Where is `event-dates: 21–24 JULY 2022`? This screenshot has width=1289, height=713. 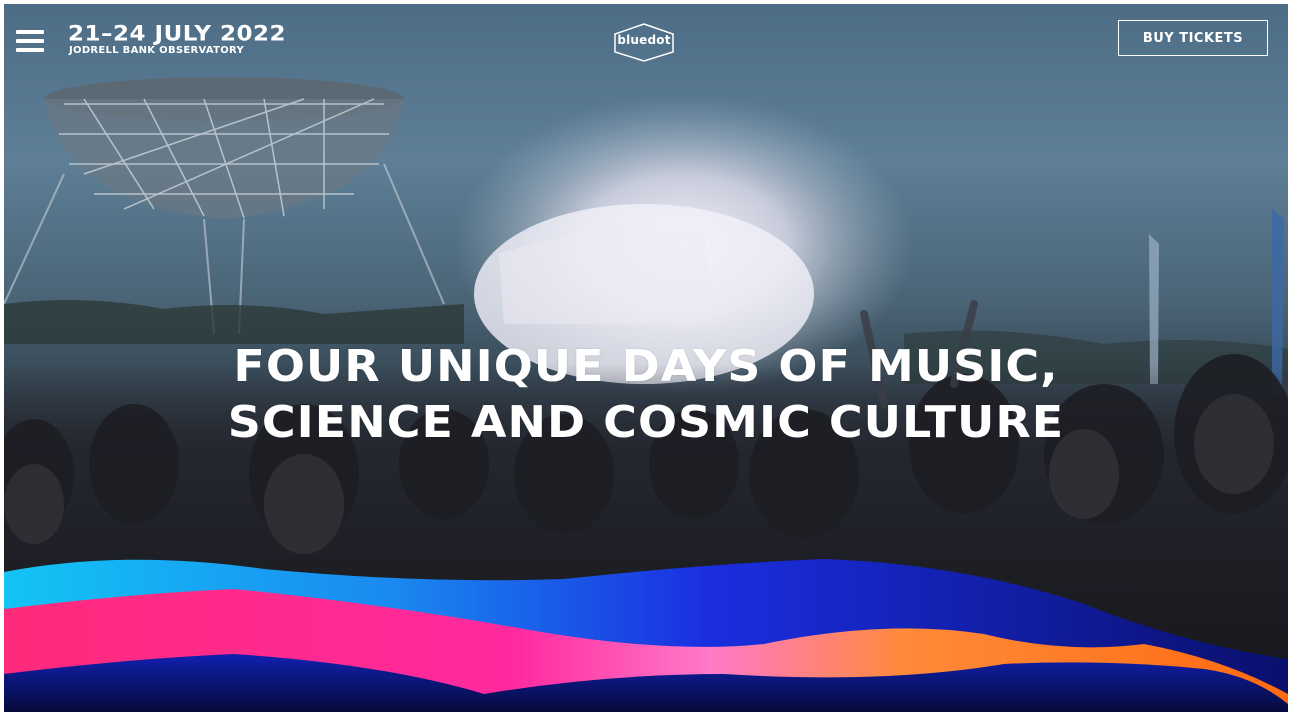 event-dates: 21–24 JULY 2022 is located at coordinates (177, 34).